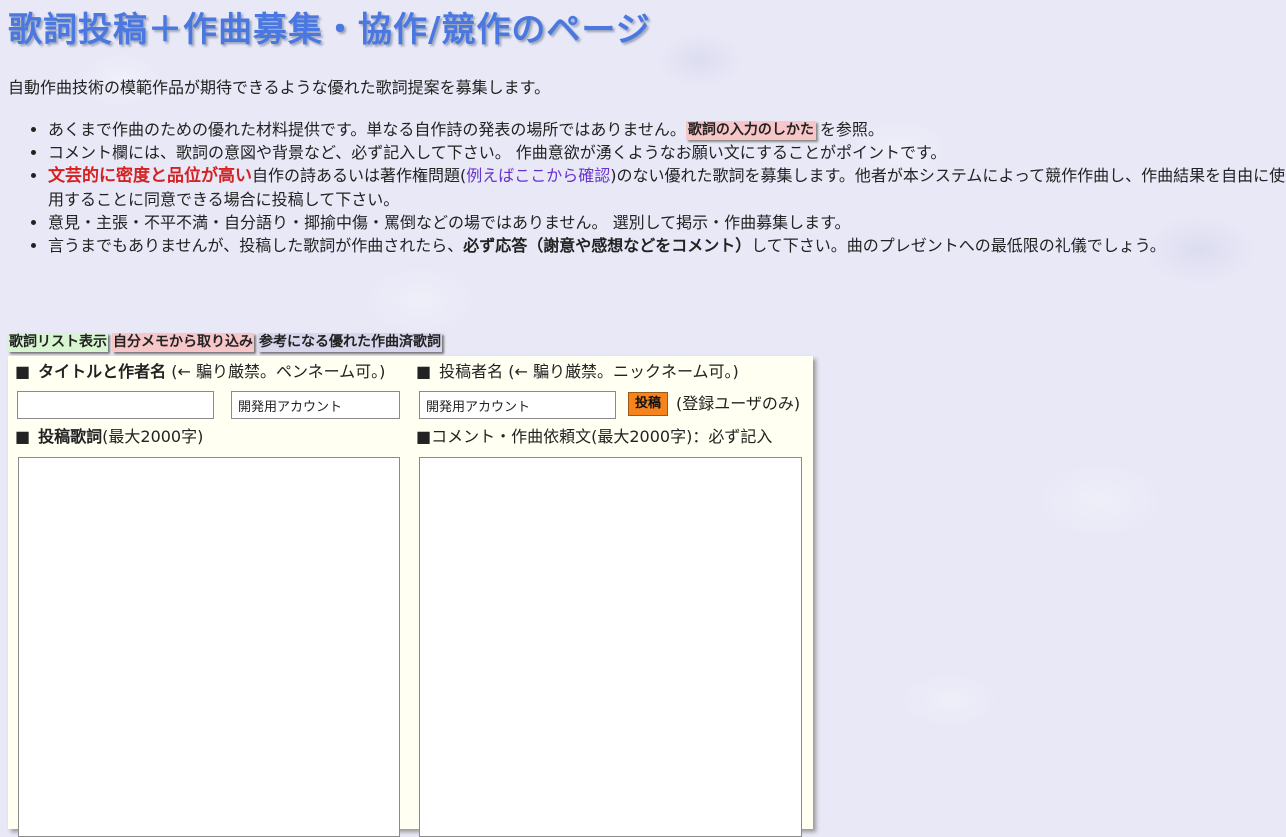  Describe the element at coordinates (115, 405) in the screenshot. I see `lyrics-title-input` at that location.